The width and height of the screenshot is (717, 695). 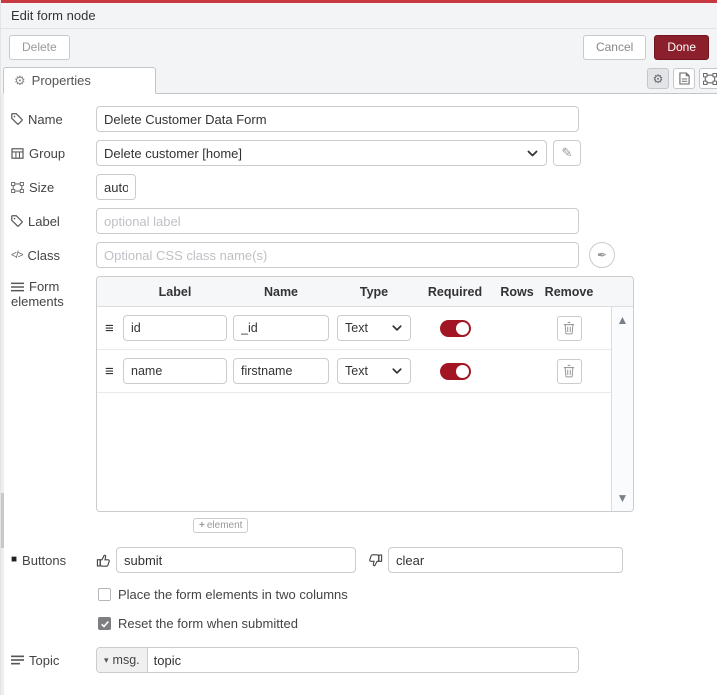 I want to click on name-row: Name, so click(x=359, y=119).